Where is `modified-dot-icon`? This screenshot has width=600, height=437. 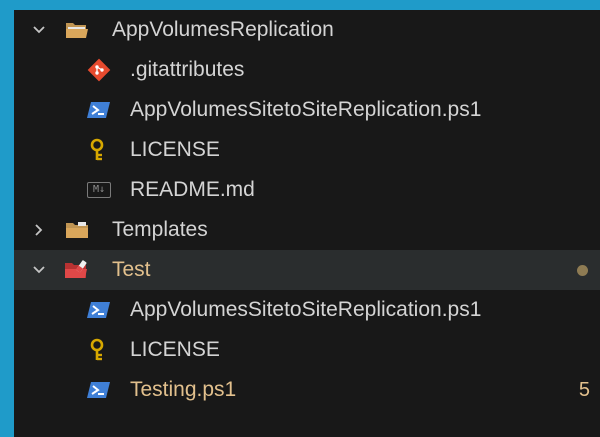 modified-dot-icon is located at coordinates (582, 270).